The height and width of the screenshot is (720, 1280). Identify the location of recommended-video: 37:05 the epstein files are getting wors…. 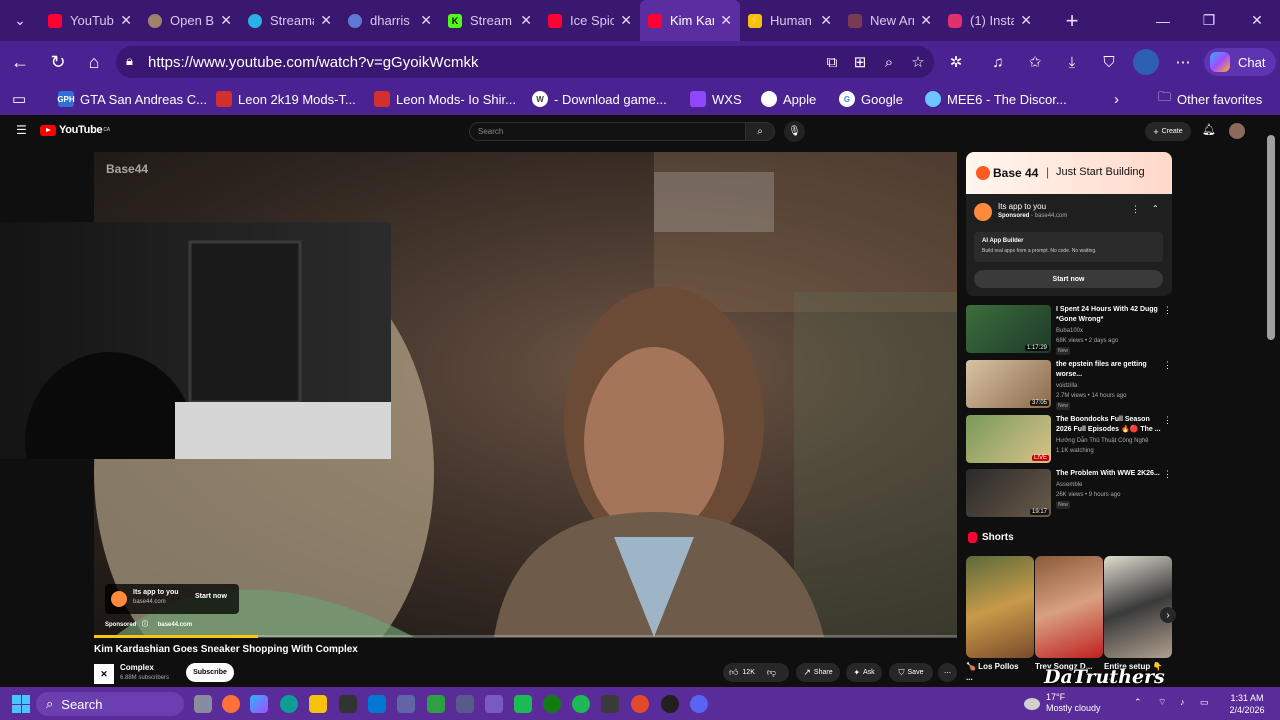
(1069, 385).